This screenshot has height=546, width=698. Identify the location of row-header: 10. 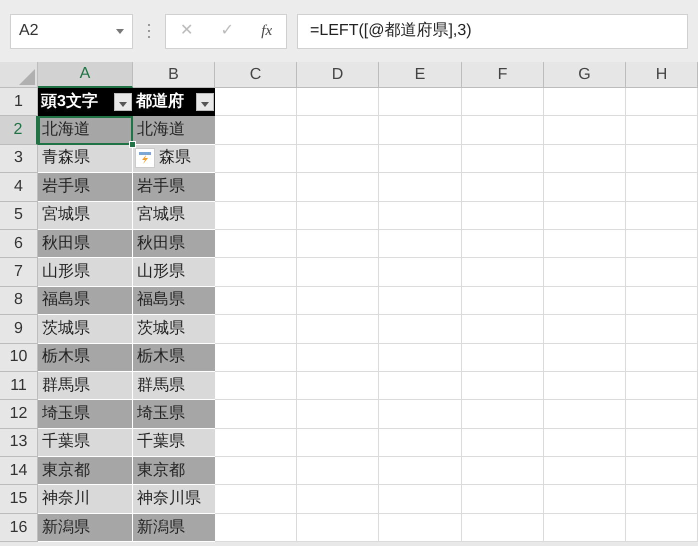
(19, 358).